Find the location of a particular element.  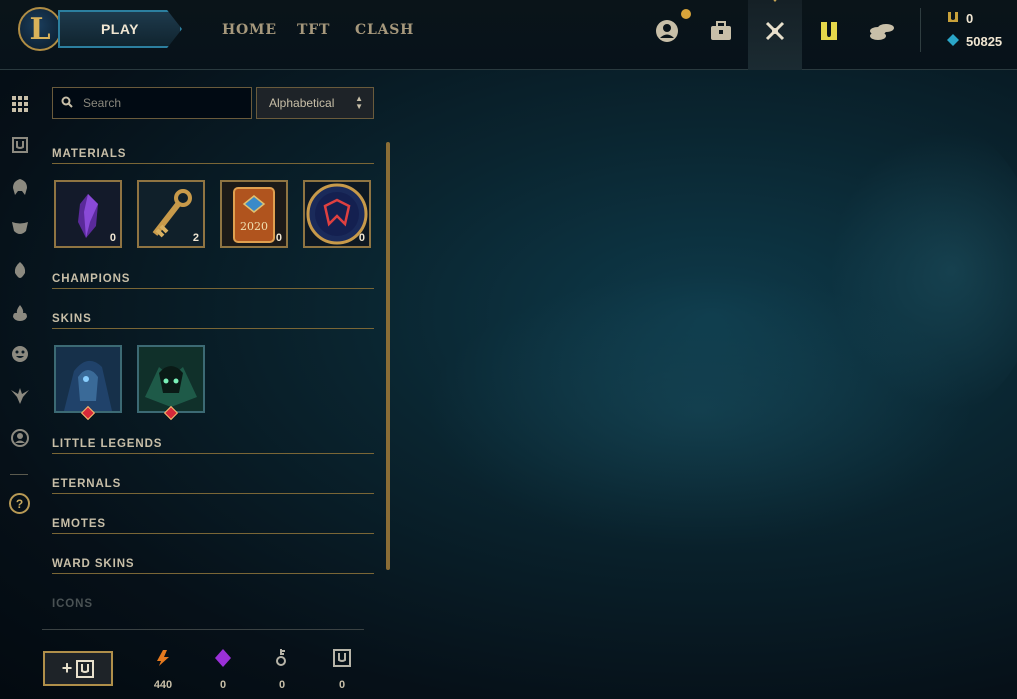

blue-essence-icon is located at coordinates (953, 41).